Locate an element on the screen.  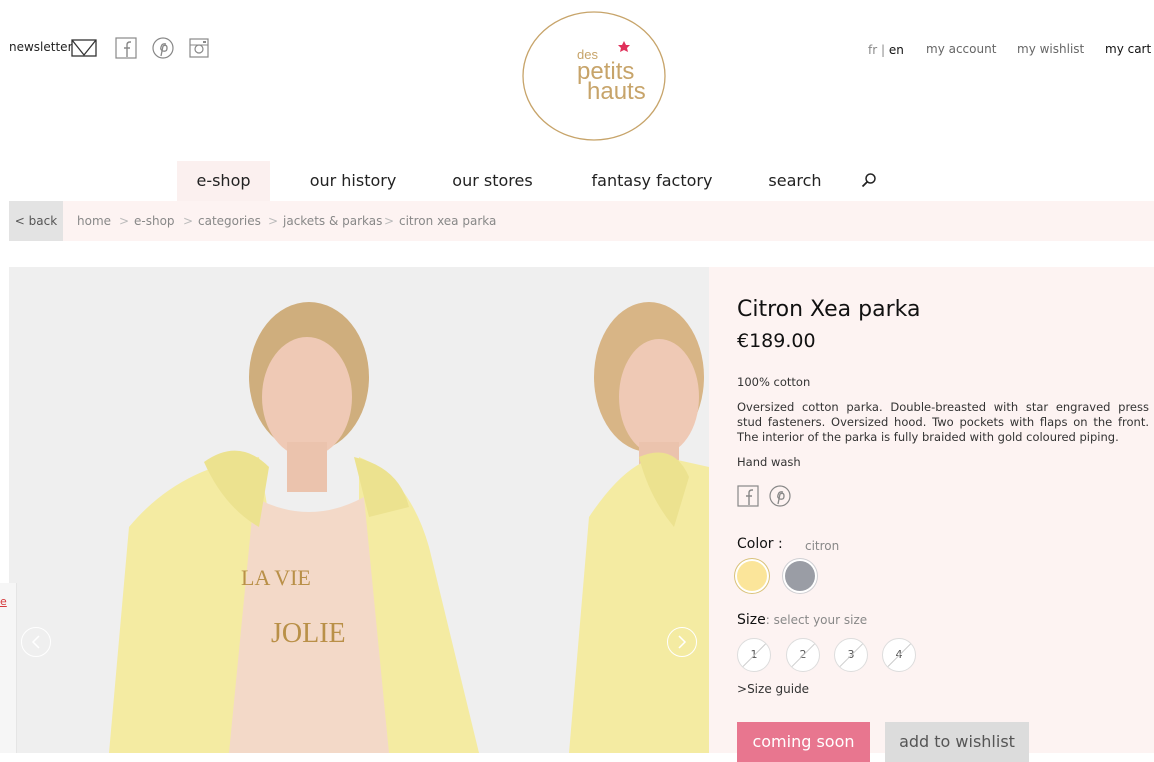
product-composition: 100% cotton is located at coordinates (774, 382).